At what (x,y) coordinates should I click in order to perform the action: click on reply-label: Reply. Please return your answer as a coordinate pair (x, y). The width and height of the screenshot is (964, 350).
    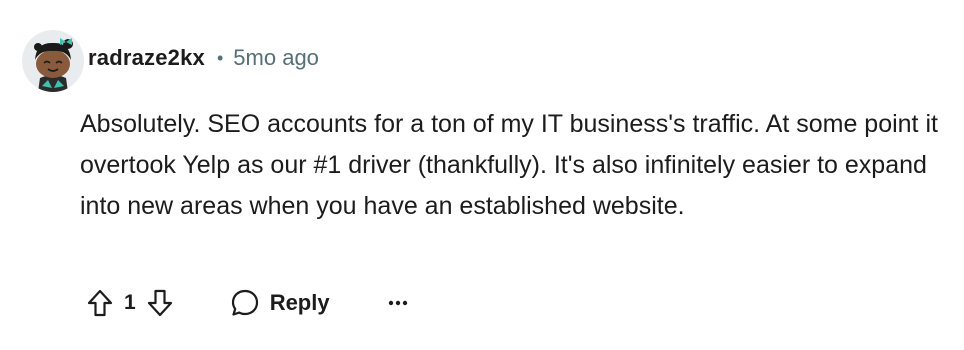
    Looking at the image, I should click on (299, 302).